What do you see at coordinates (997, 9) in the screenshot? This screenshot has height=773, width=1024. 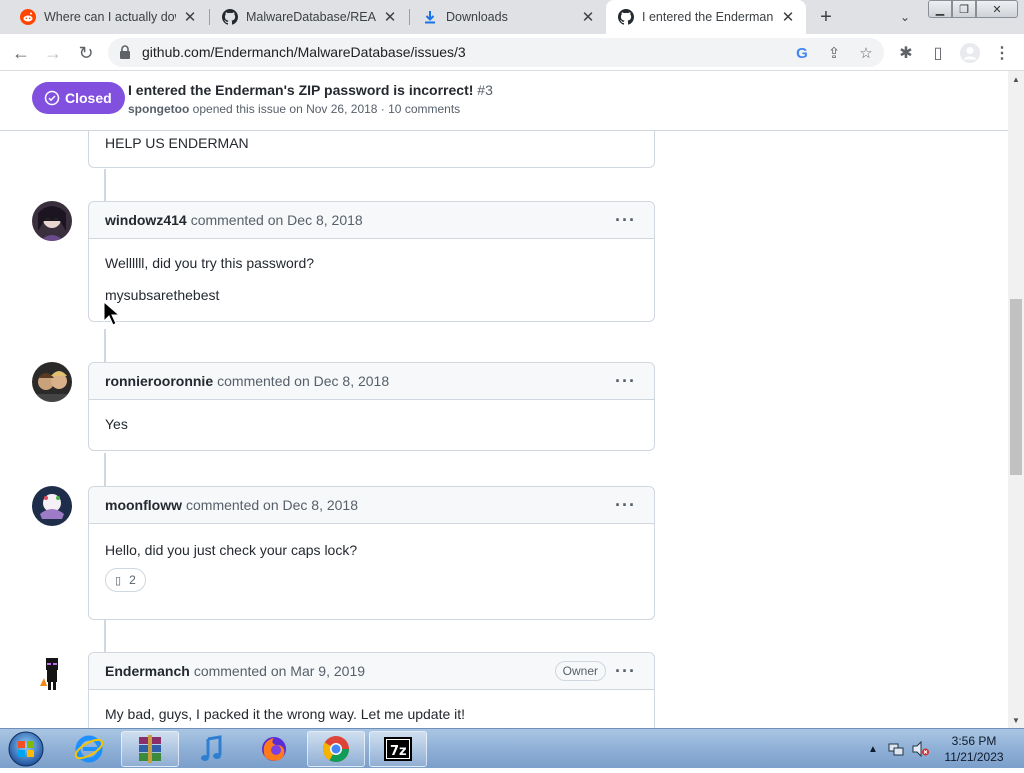 I see `window-close-button: ✕` at bounding box center [997, 9].